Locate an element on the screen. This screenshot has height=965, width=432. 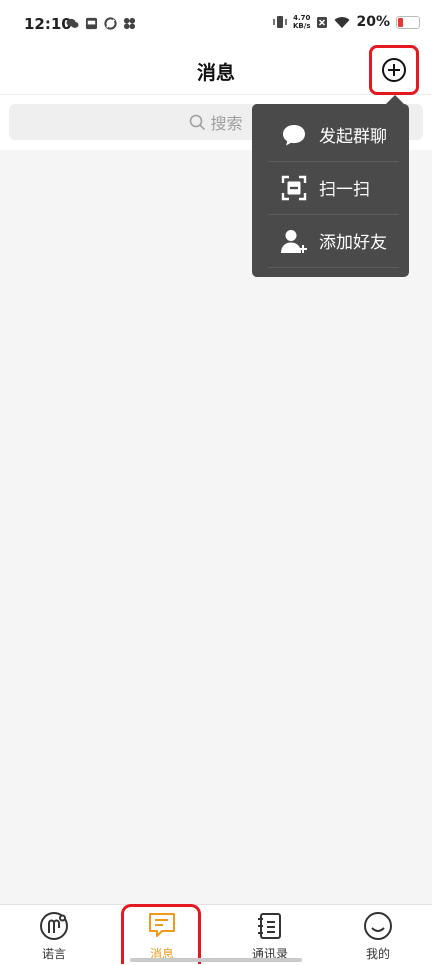
battery-icon is located at coordinates (408, 22).